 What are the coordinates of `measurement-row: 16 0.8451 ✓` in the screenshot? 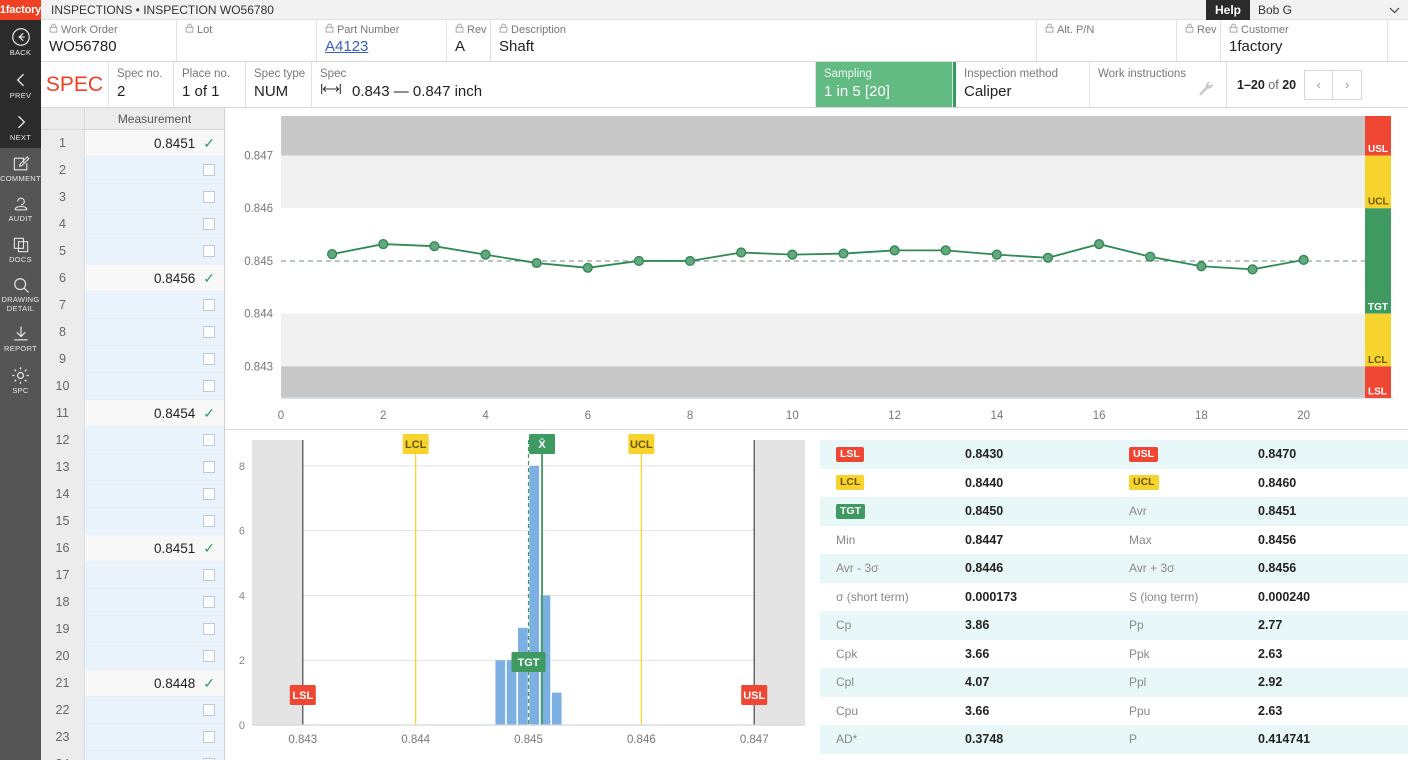 It's located at (132, 548).